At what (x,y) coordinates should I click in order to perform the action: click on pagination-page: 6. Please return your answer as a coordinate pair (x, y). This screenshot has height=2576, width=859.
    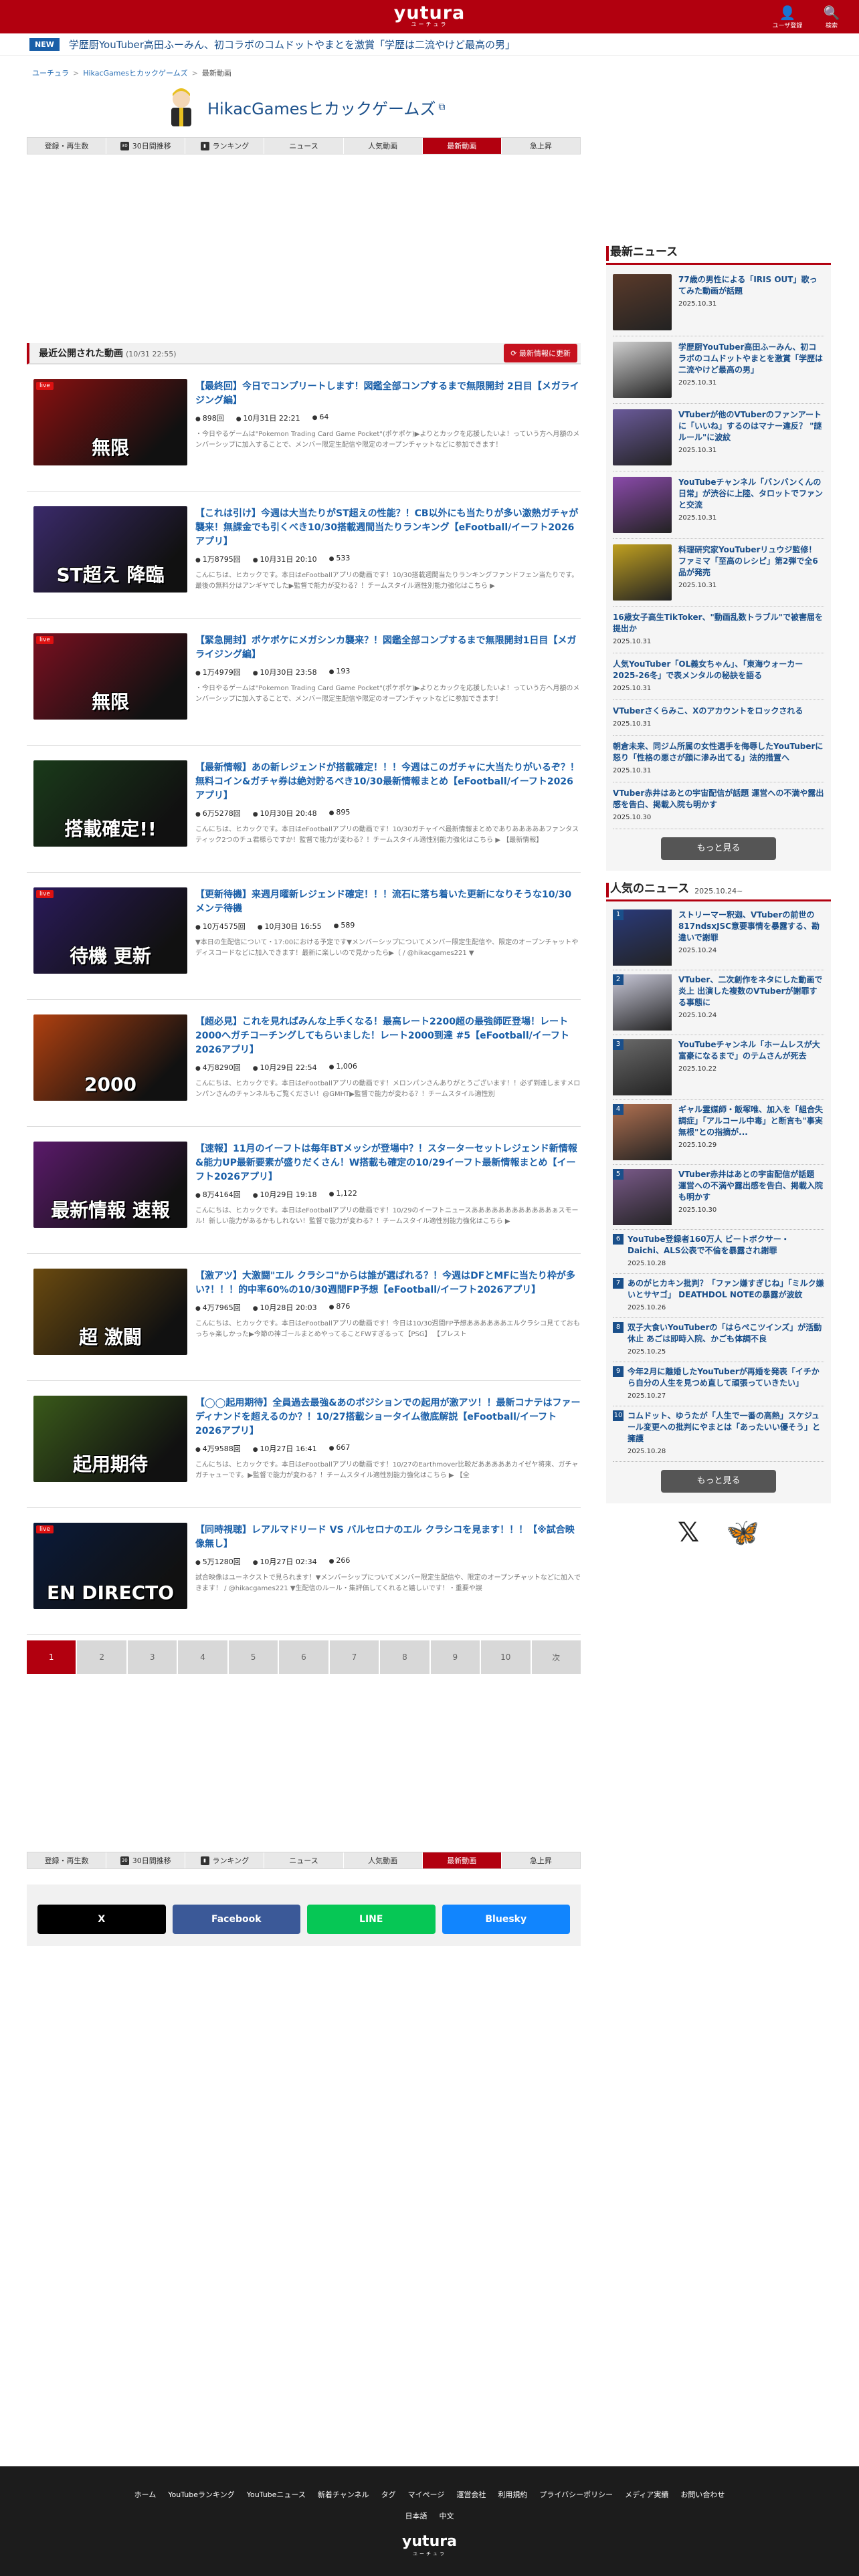
    Looking at the image, I should click on (303, 1657).